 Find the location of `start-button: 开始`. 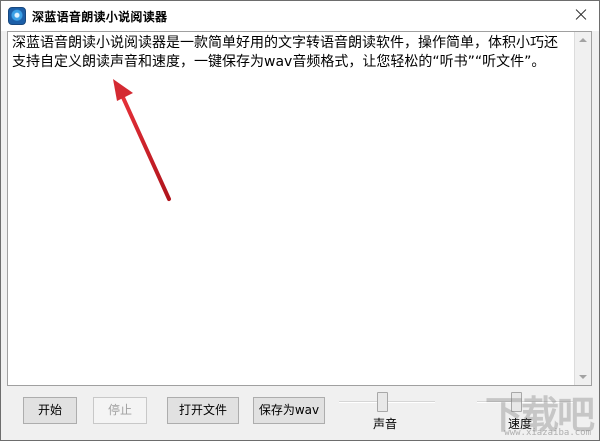

start-button: 开始 is located at coordinates (50, 410).